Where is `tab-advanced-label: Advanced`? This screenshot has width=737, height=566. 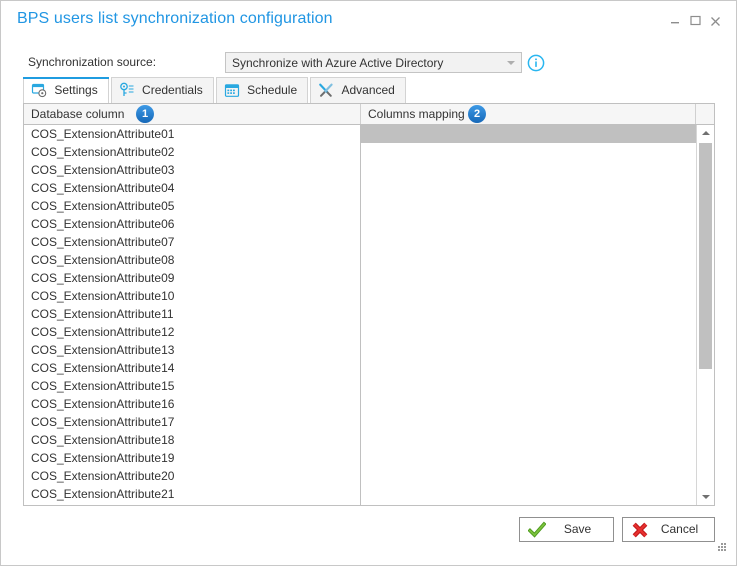 tab-advanced-label: Advanced is located at coordinates (368, 90).